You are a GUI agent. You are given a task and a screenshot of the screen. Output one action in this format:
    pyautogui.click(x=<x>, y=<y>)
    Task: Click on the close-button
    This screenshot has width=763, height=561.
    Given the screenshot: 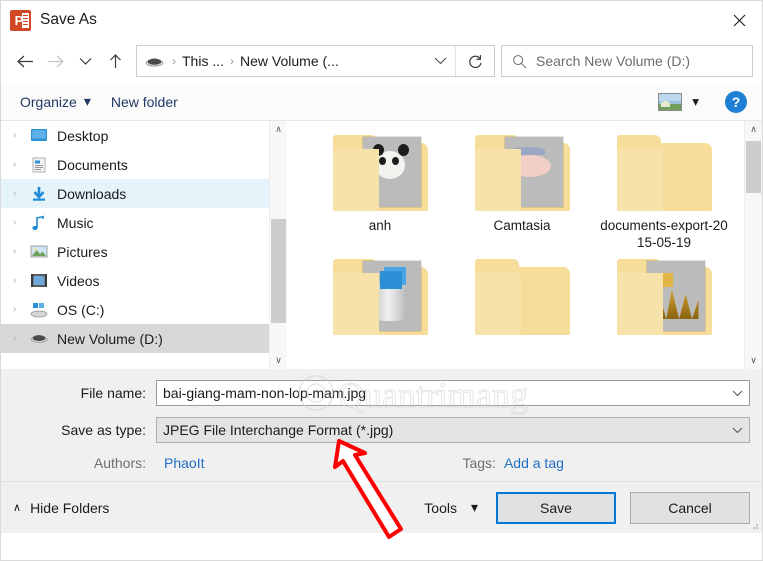 What is the action you would take?
    pyautogui.click(x=739, y=20)
    